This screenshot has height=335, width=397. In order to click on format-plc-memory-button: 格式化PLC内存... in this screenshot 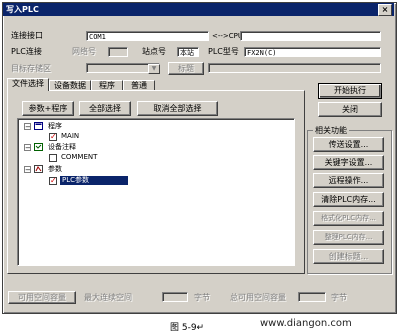, I will do `click(348, 218)`.